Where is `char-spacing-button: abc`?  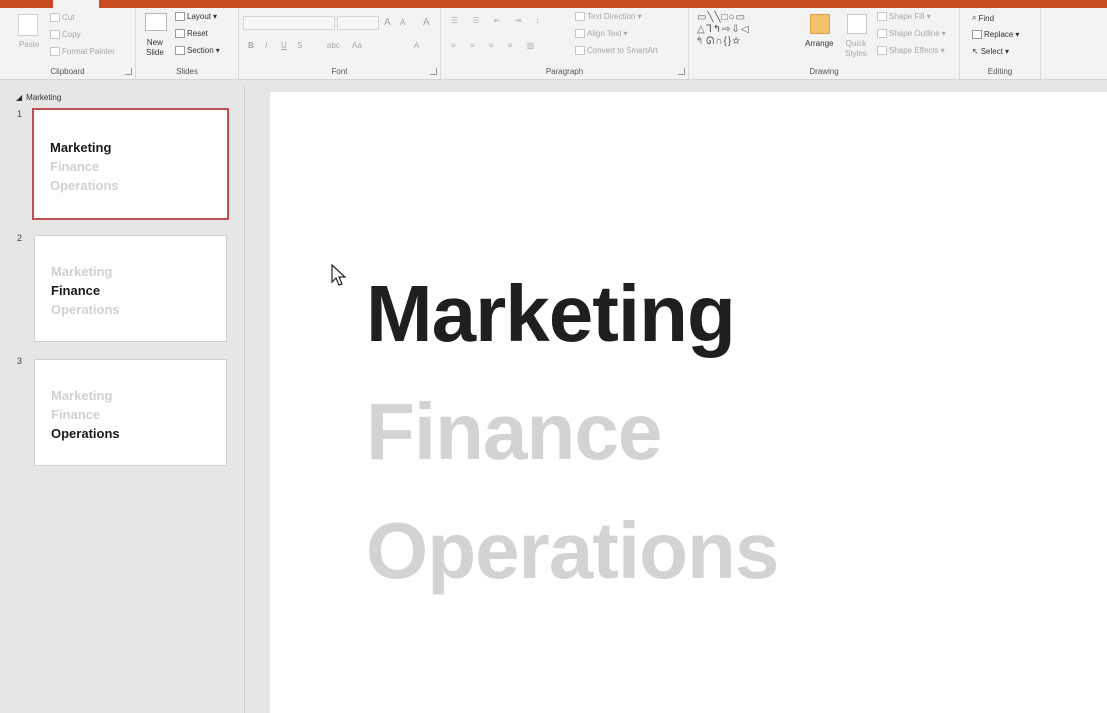 char-spacing-button: abc is located at coordinates (333, 45).